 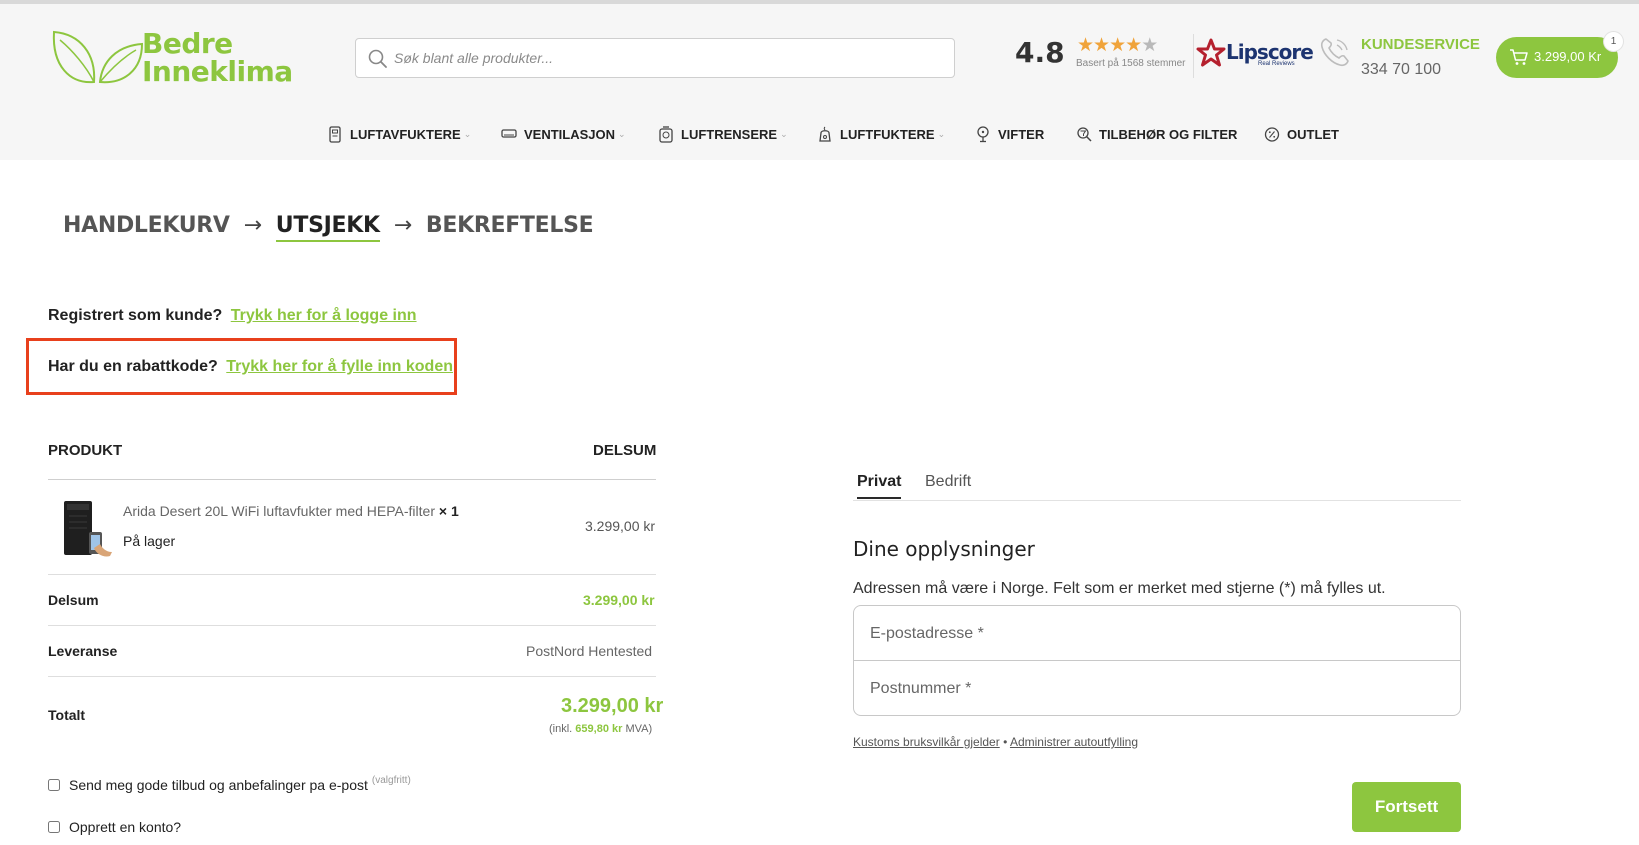 I want to click on filter-search-icon, so click(x=1084, y=134).